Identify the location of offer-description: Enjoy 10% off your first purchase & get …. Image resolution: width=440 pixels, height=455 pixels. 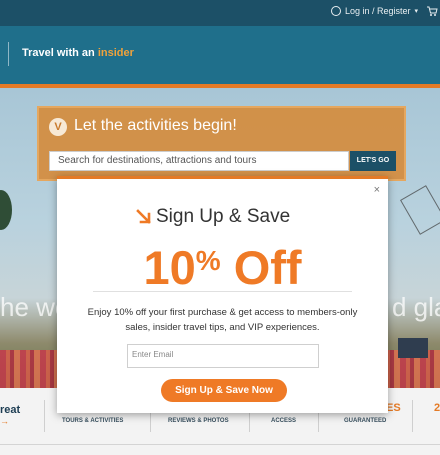
(222, 320).